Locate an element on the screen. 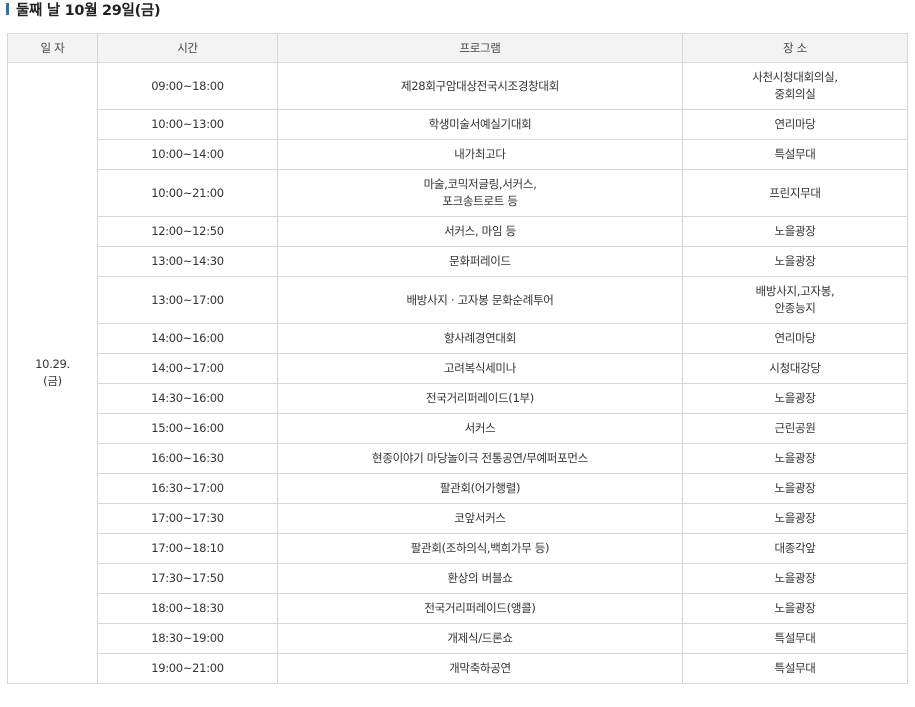 This screenshot has width=915, height=707. program-line: 팔관회(어가행렬) is located at coordinates (480, 488).